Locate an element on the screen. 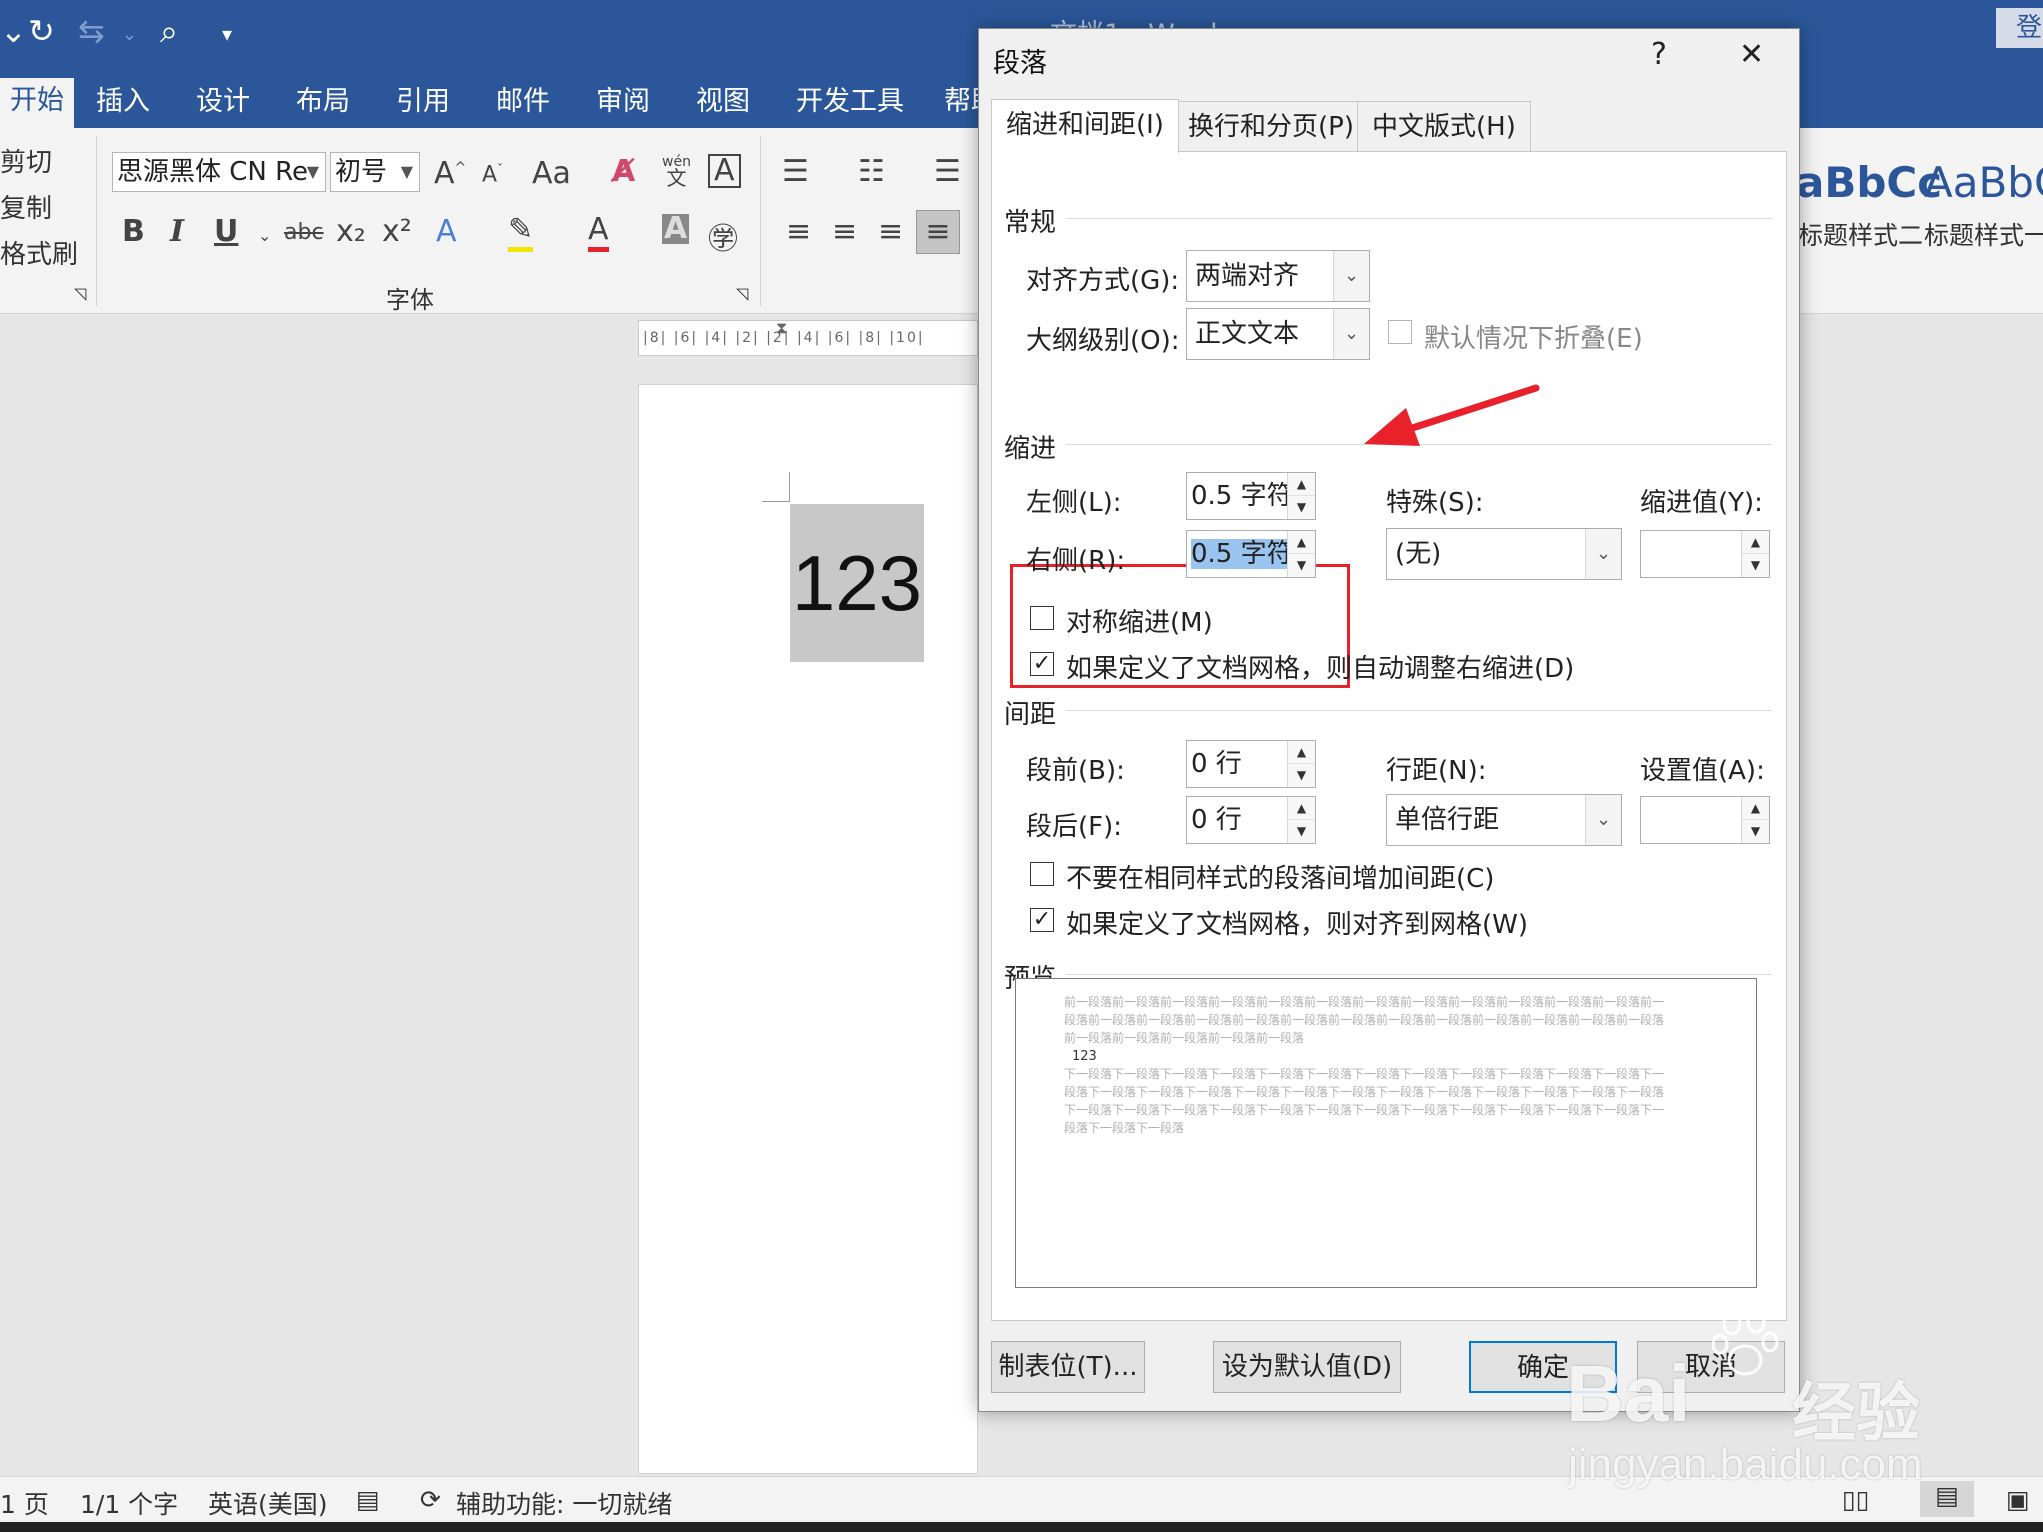 The height and width of the screenshot is (1532, 2043). collapse-checkbox is located at coordinates (1400, 332).